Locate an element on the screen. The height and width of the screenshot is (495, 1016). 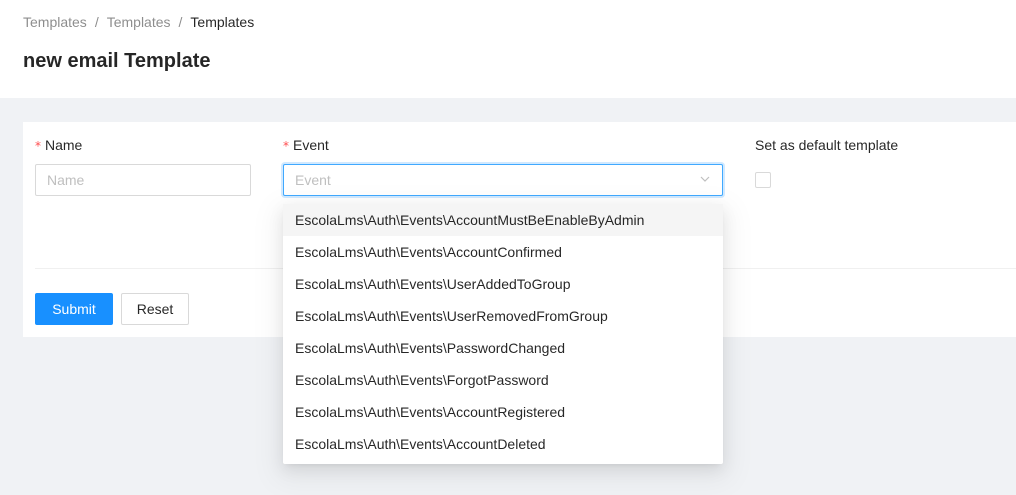
breadcrumb-item-1: Templates is located at coordinates (55, 22).